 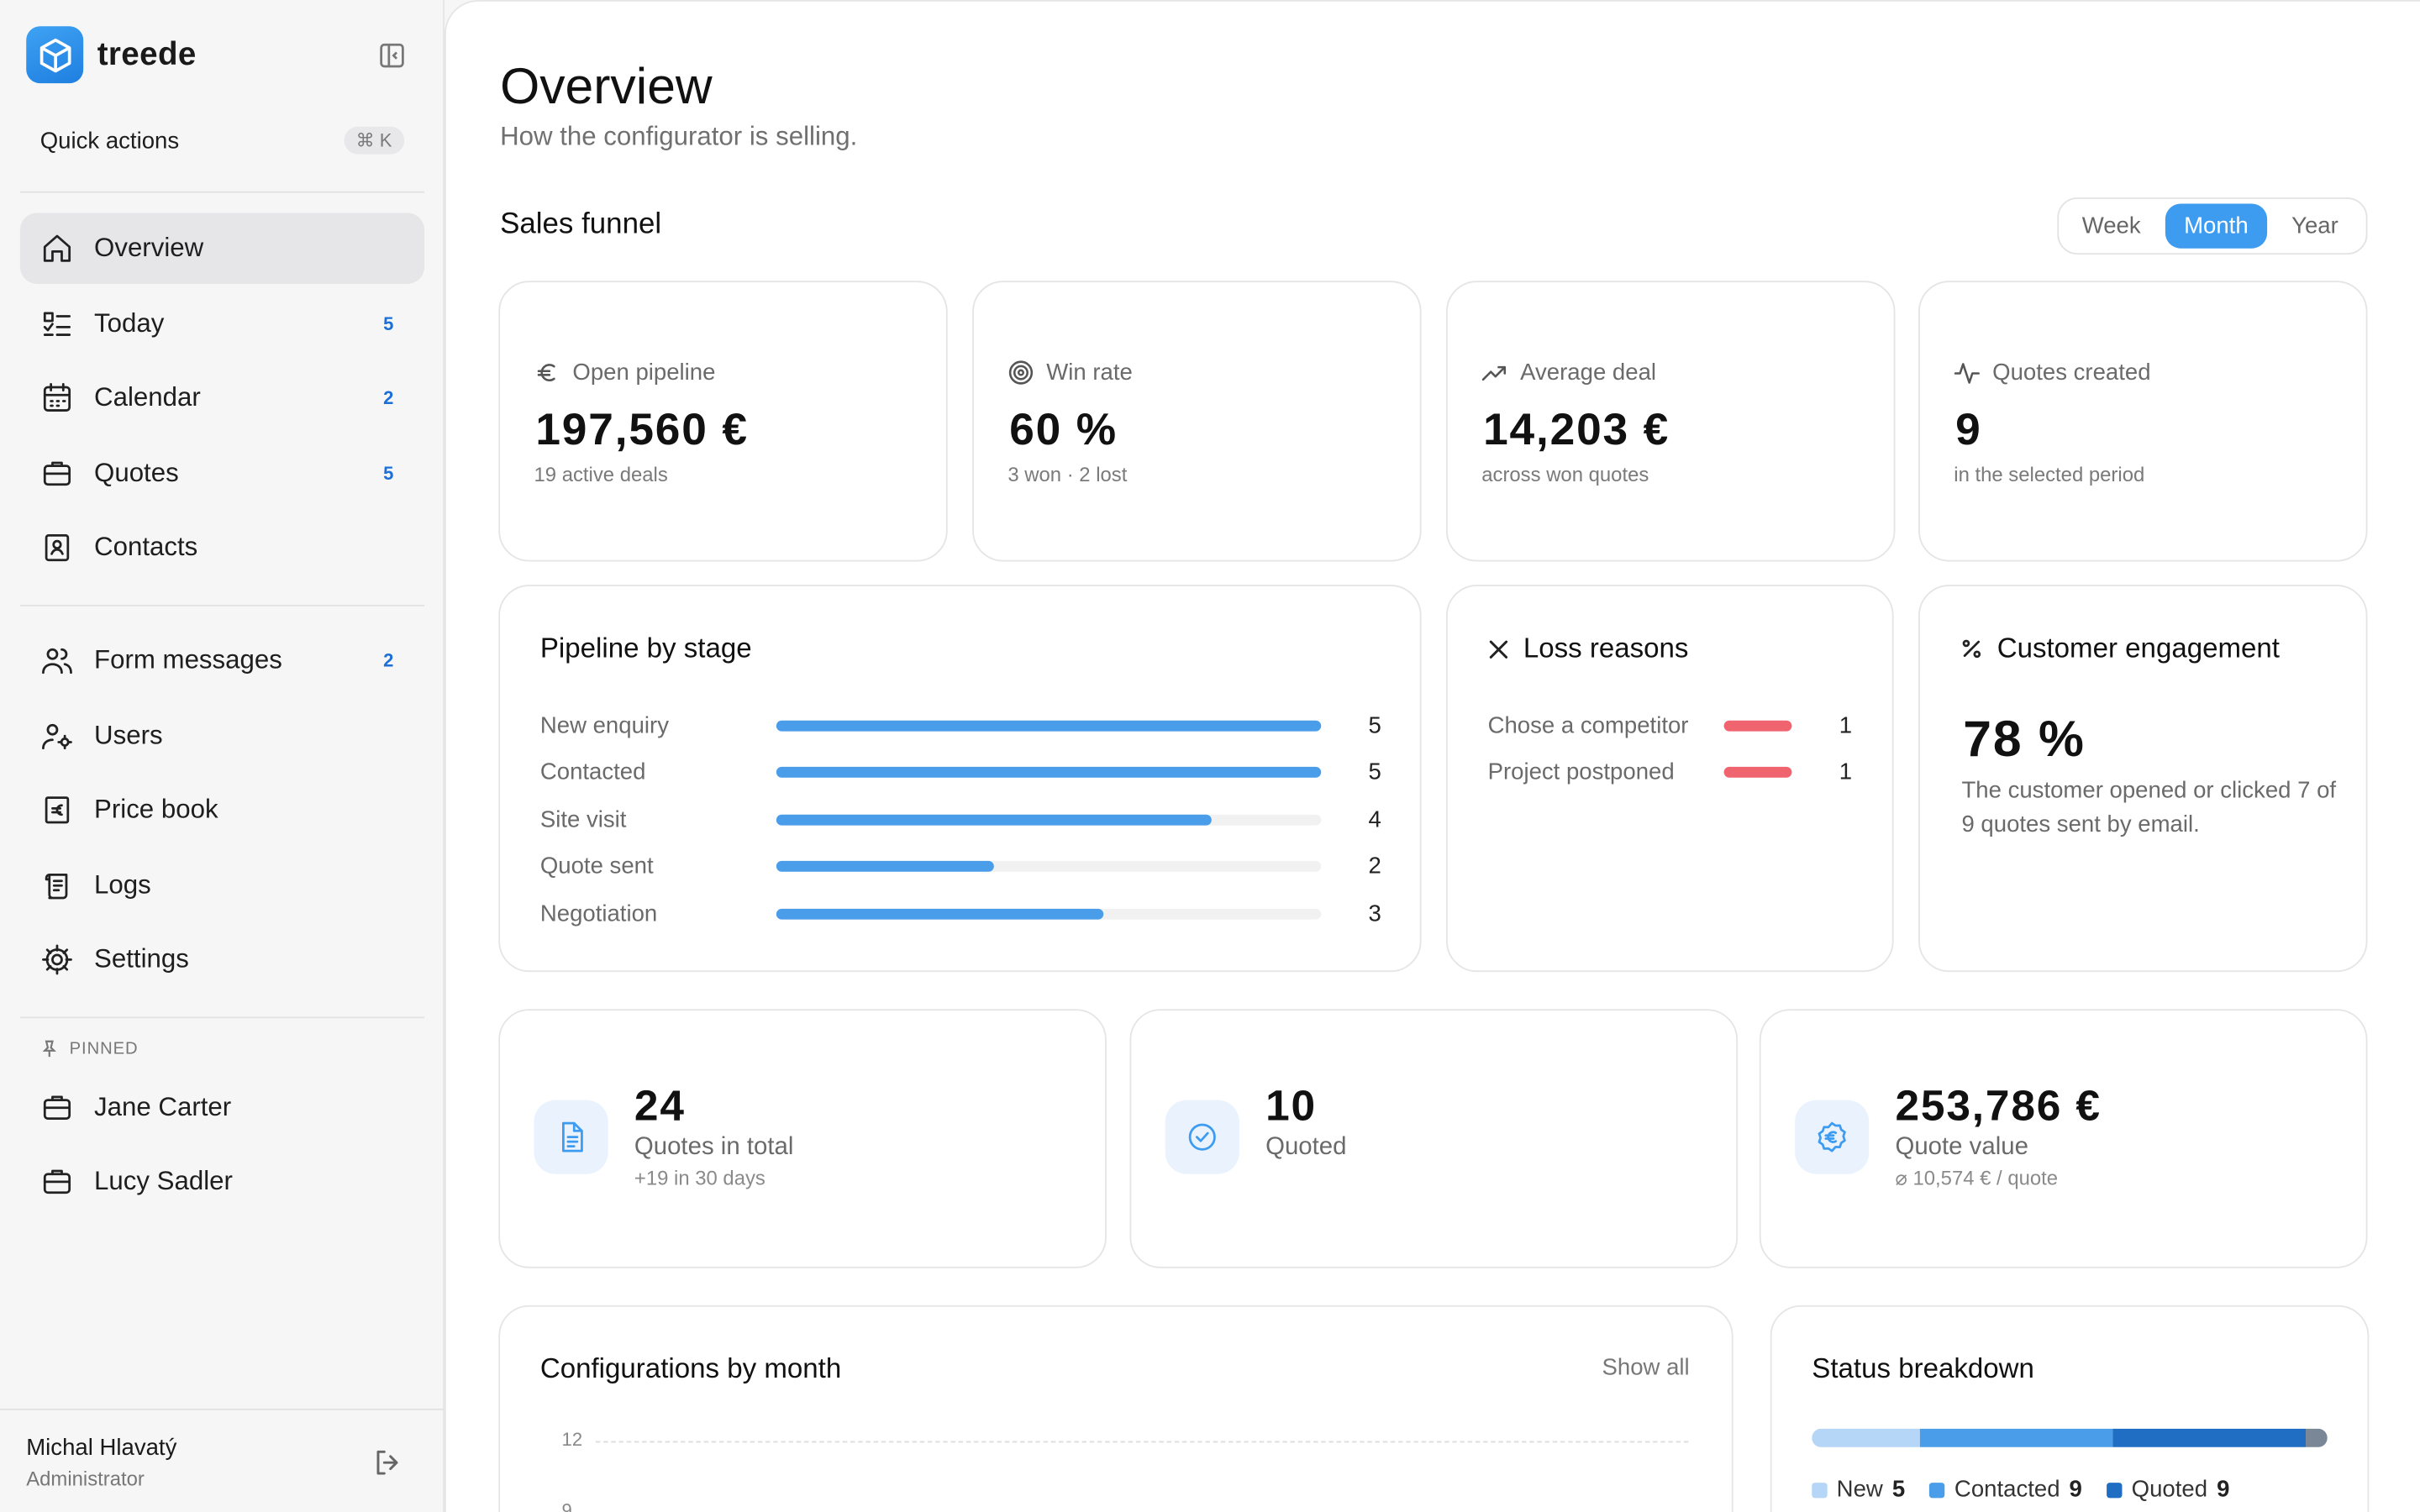 I want to click on collapse-sidebar-icon, so click(x=392, y=56).